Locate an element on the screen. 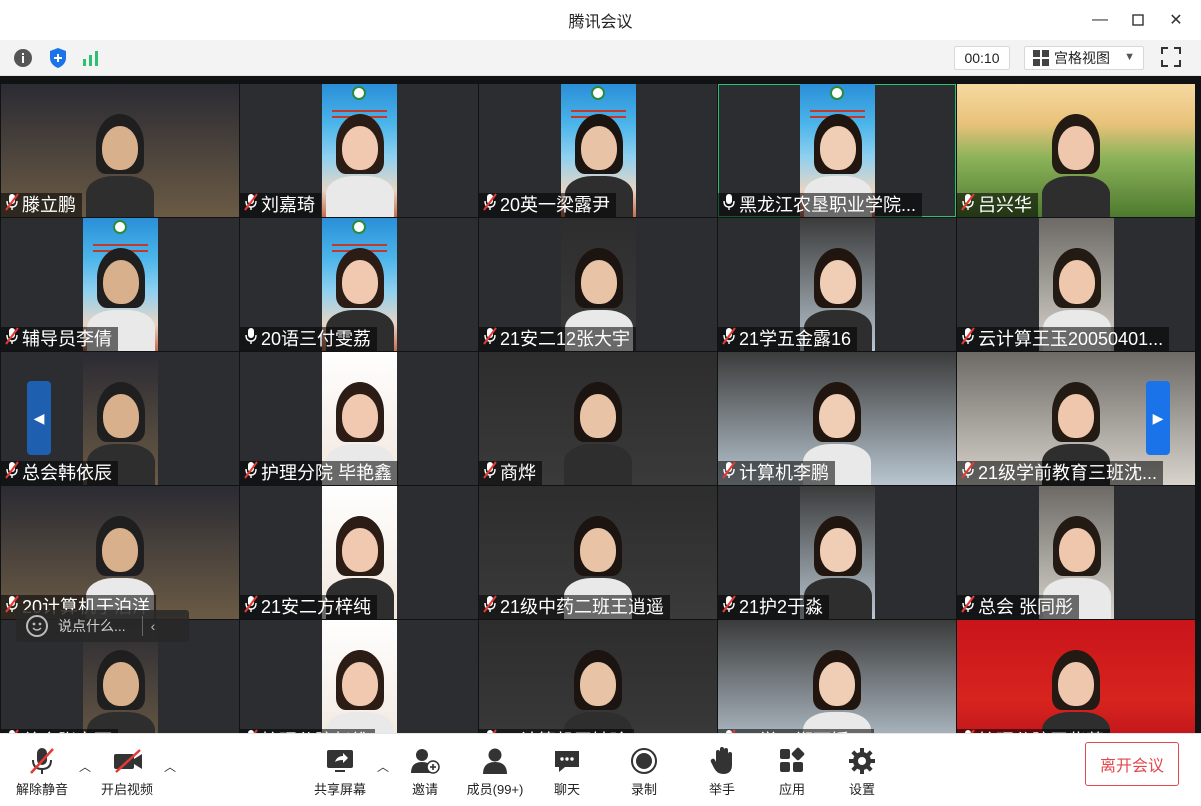 This screenshot has height=806, width=1201. participant-tile: 吕兴华 is located at coordinates (1076, 150).